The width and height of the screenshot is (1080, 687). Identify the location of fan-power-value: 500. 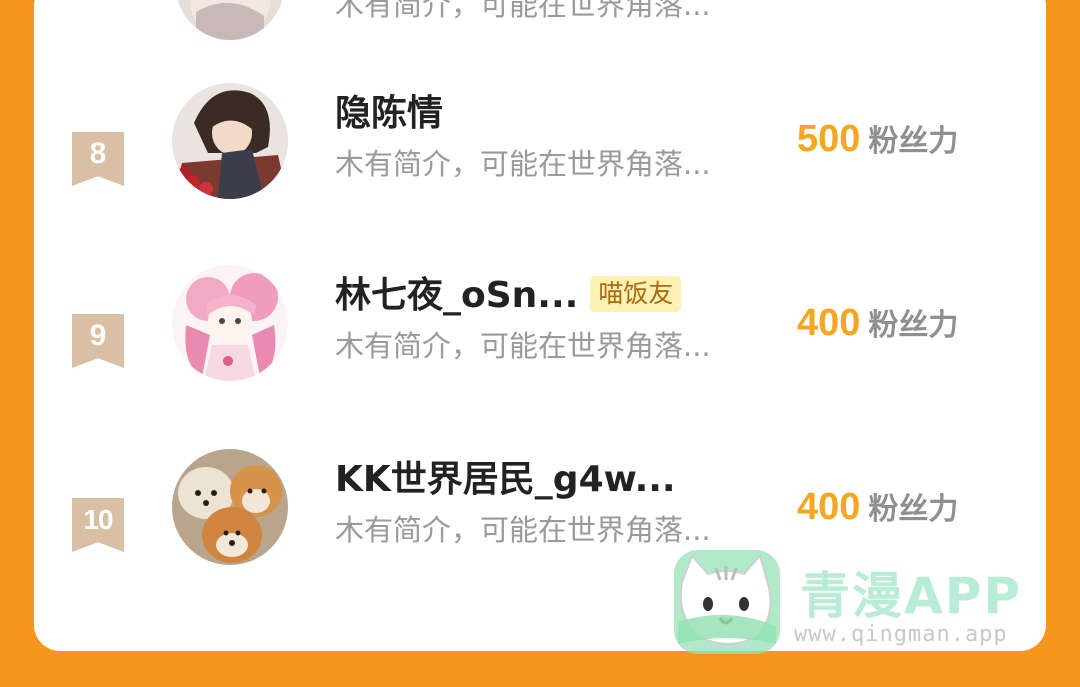
(829, 139).